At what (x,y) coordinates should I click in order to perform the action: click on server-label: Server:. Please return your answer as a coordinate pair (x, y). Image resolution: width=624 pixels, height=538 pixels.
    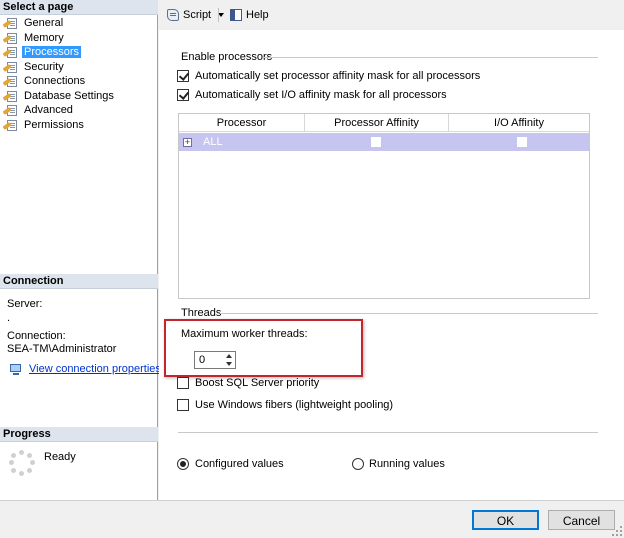
    Looking at the image, I should click on (25, 304).